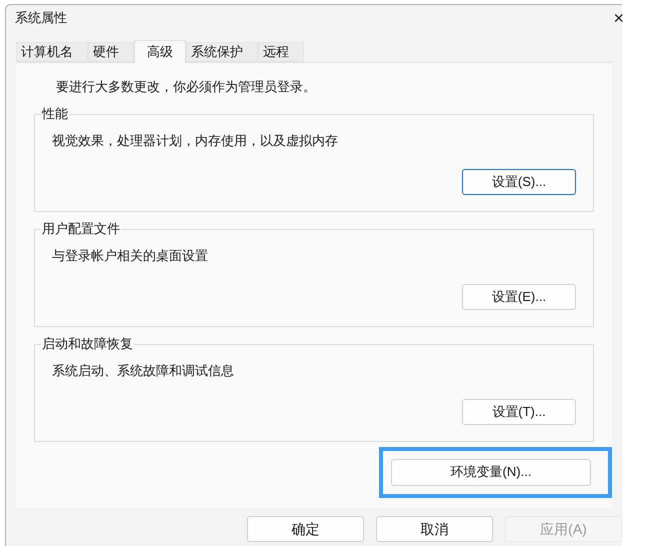 The width and height of the screenshot is (649, 546). Describe the element at coordinates (111, 52) in the screenshot. I see `tab: 硬件` at that location.